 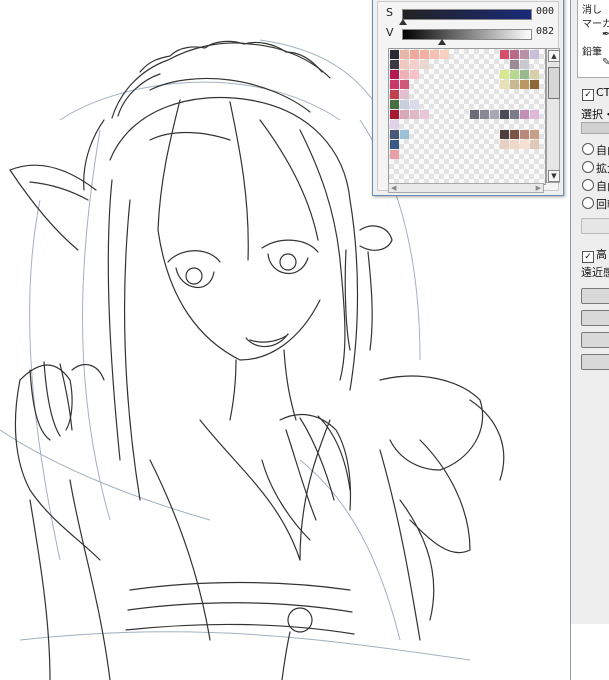 I want to click on tool-list: 消し マーカー ✒ 鉛筆 ✎, so click(x=593, y=39).